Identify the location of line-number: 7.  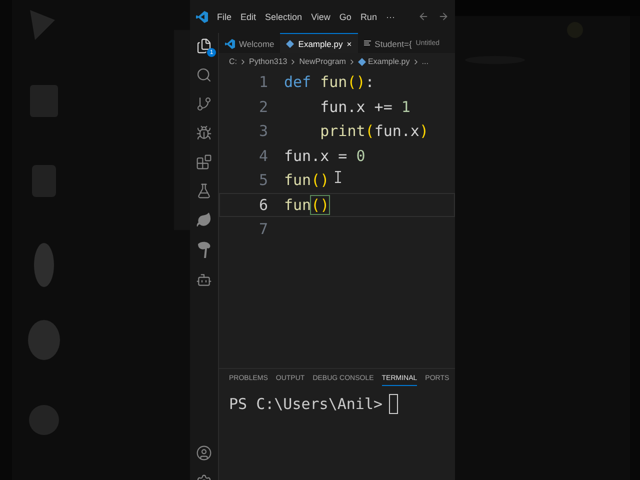
(263, 229).